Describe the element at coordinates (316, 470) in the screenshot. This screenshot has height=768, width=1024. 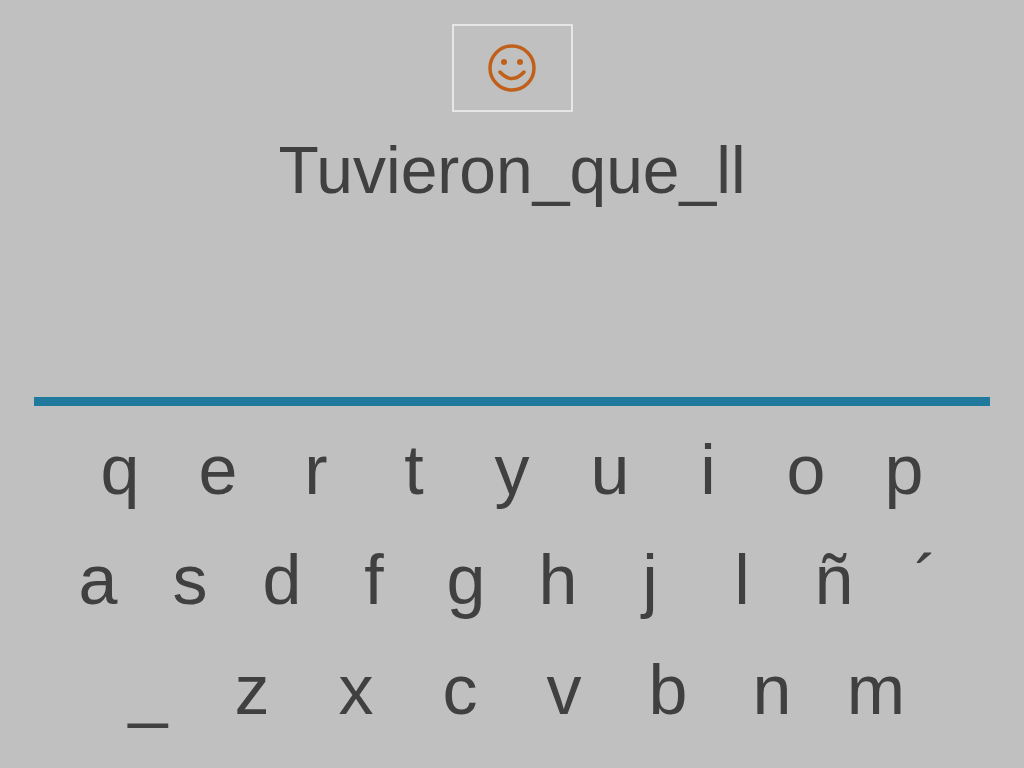
I see `letter-key: r` at that location.